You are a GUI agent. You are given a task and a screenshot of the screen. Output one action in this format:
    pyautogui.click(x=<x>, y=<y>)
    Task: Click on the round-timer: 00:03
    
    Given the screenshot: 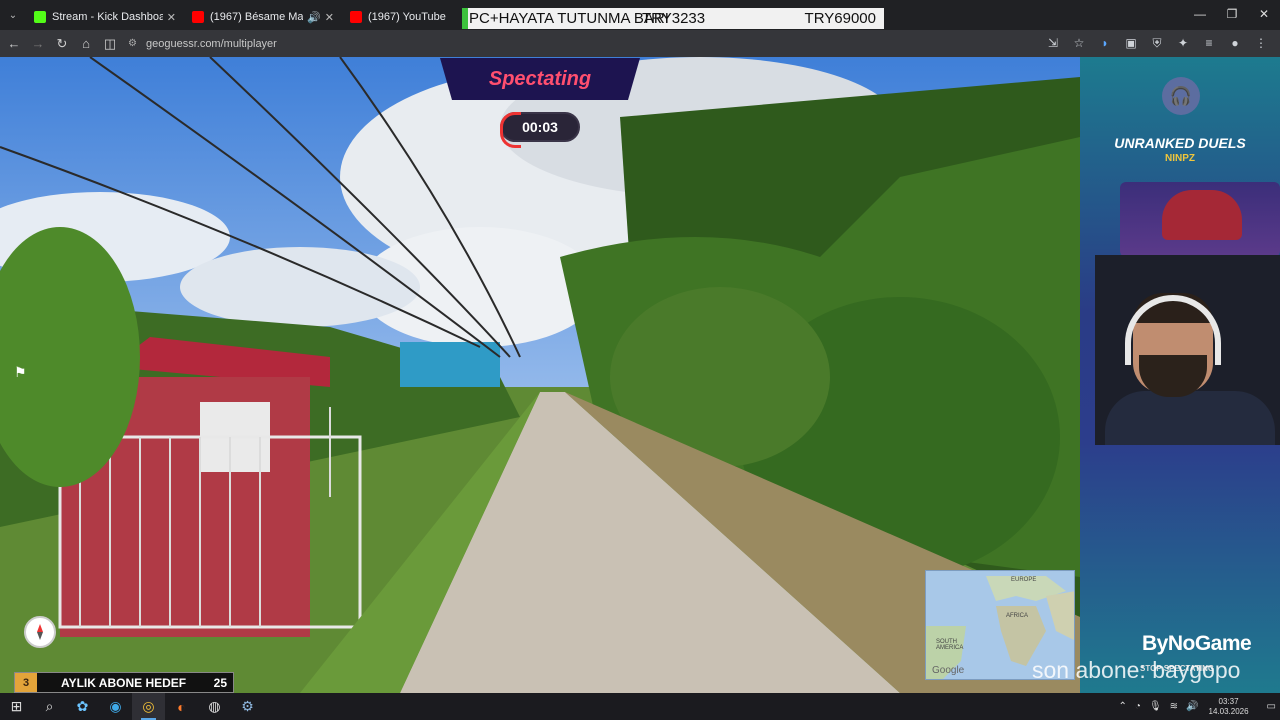 What is the action you would take?
    pyautogui.click(x=540, y=130)
    